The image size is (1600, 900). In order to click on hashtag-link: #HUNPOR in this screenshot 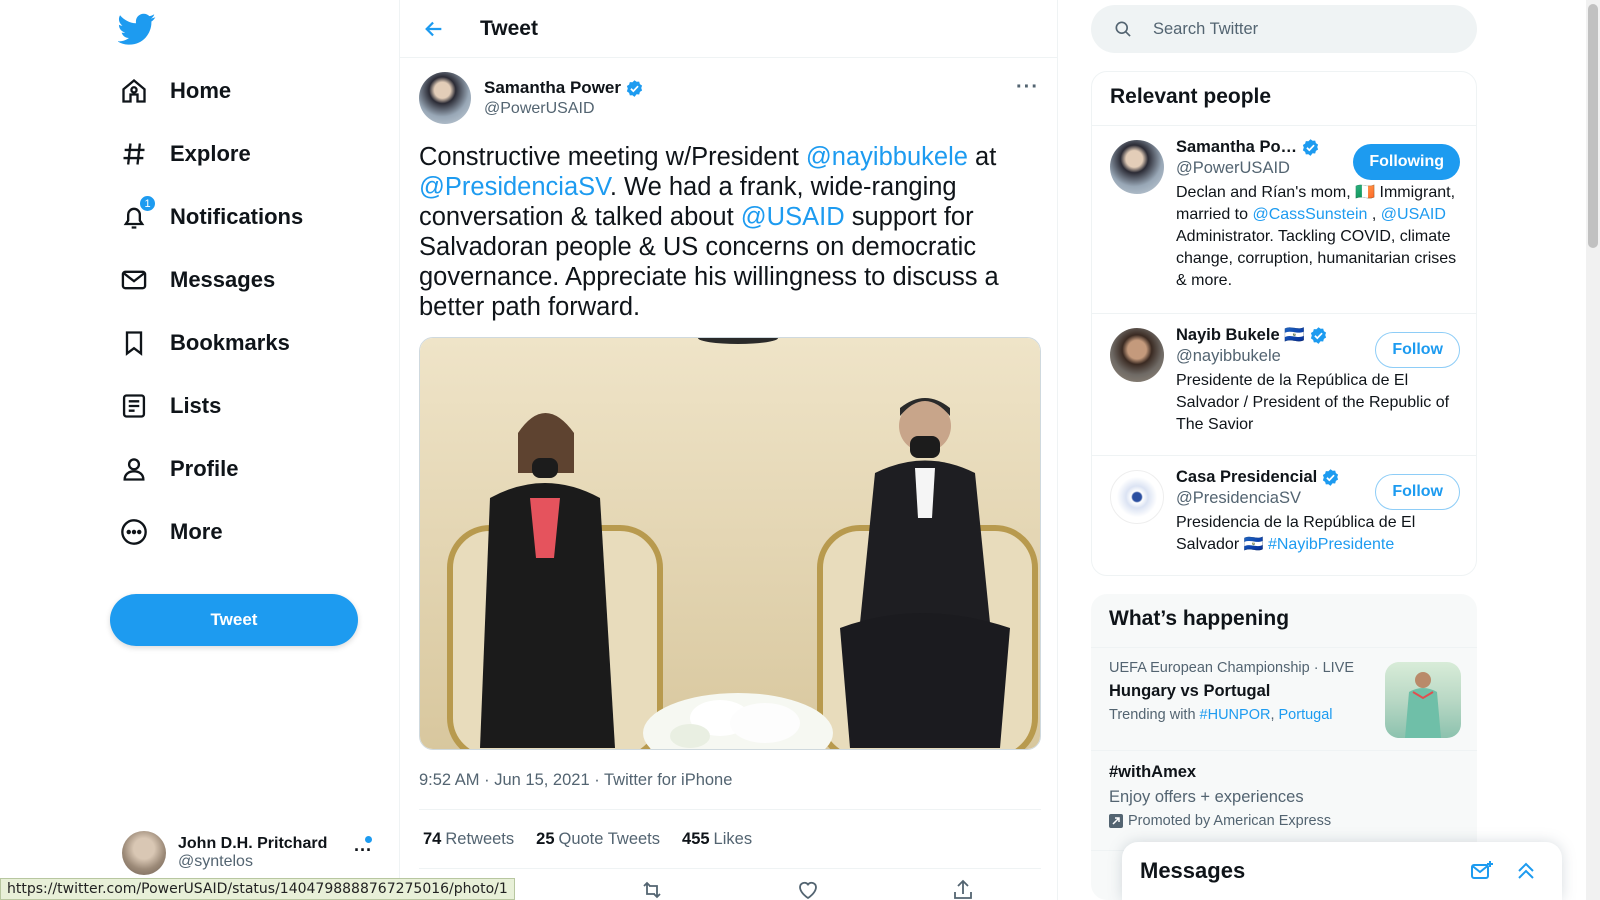, I will do `click(1235, 715)`.